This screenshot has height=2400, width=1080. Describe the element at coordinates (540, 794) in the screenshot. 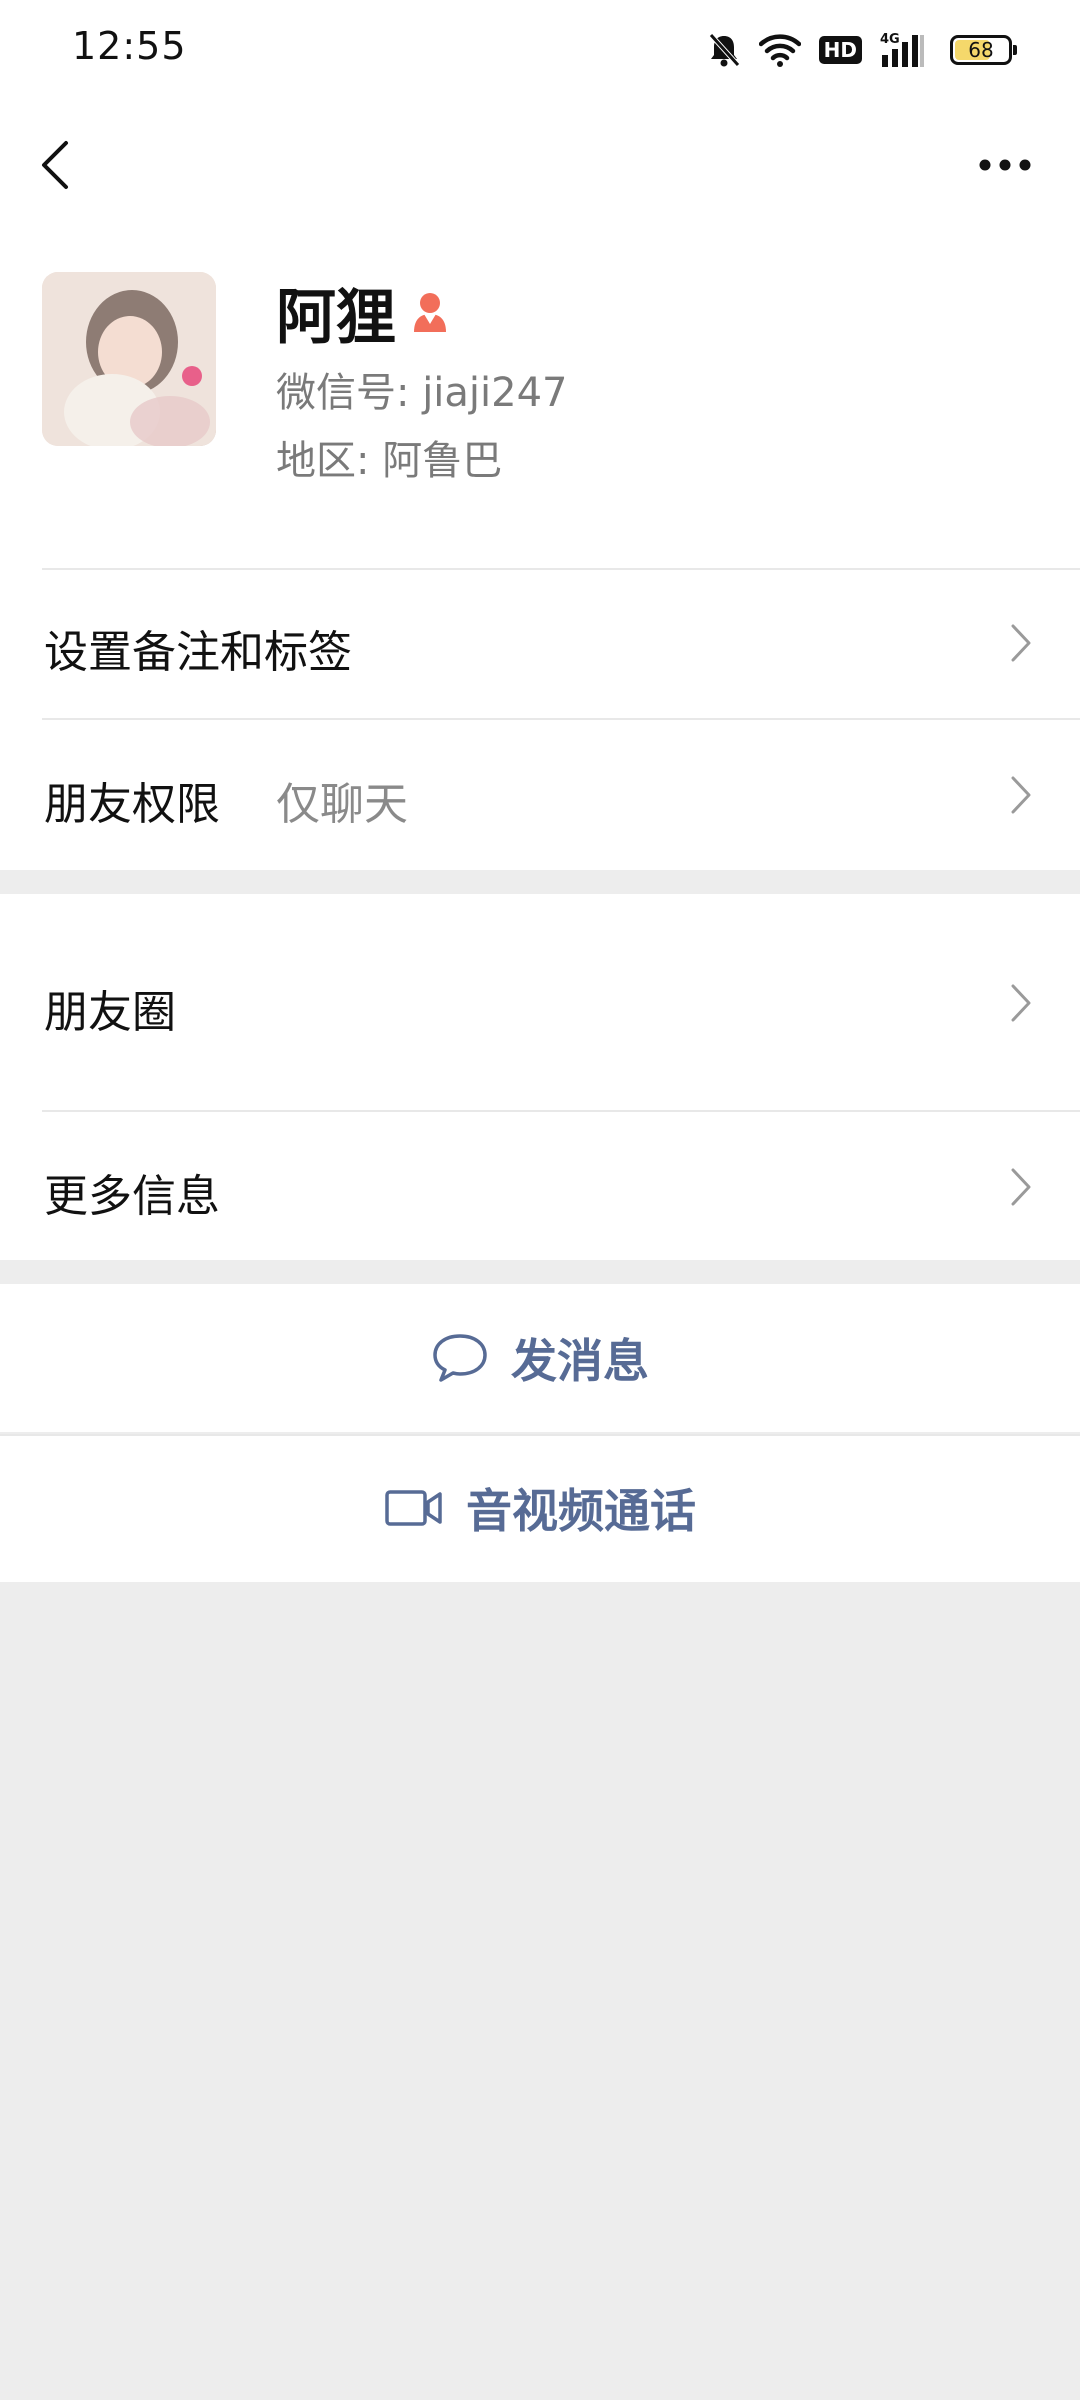

I see `row-friend-permission: 朋友权限 仅聊天` at that location.